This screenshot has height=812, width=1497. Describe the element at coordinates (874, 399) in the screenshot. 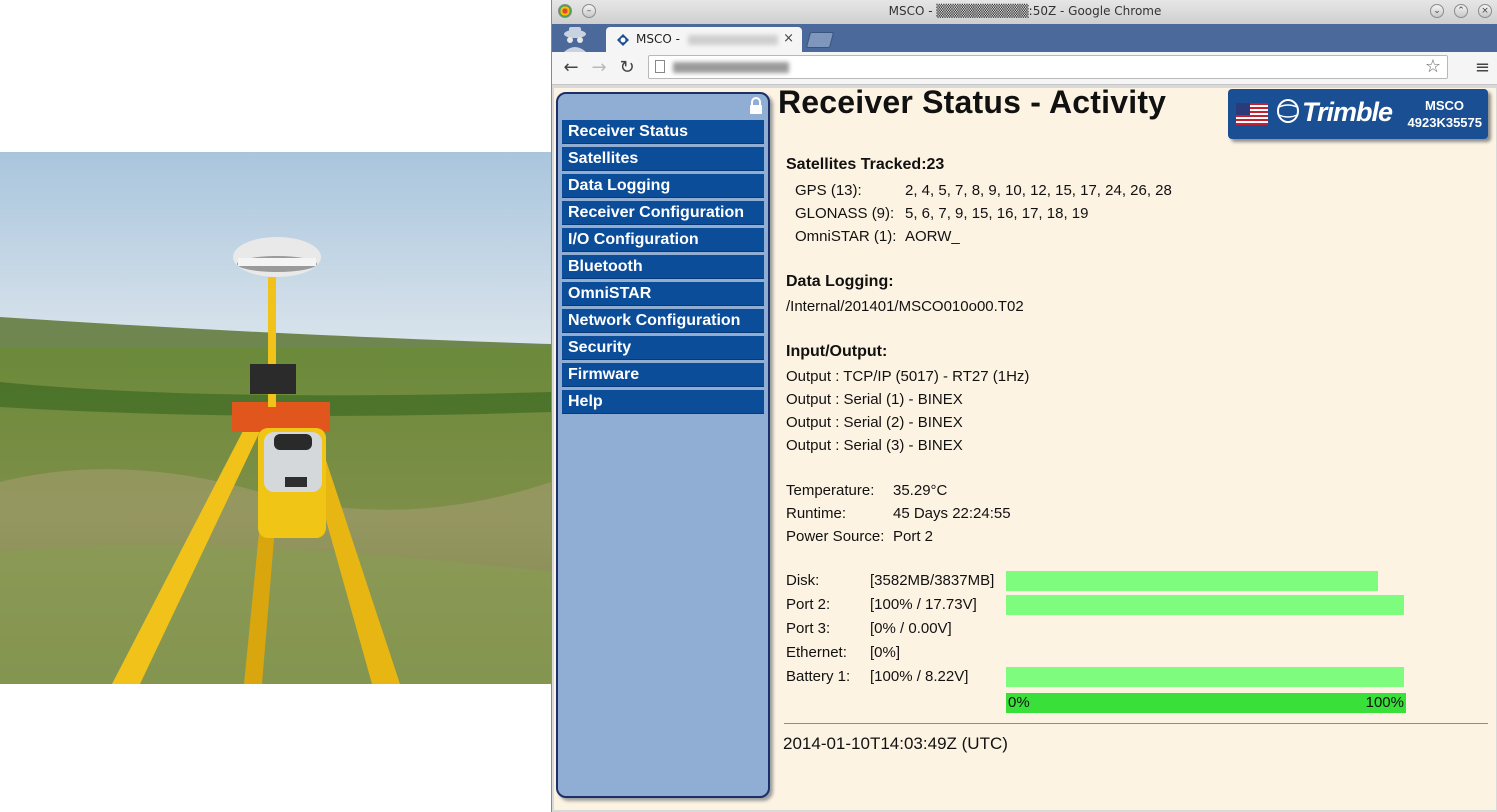

I see `io-output-2: Output : Serial (1) - BINEX` at that location.